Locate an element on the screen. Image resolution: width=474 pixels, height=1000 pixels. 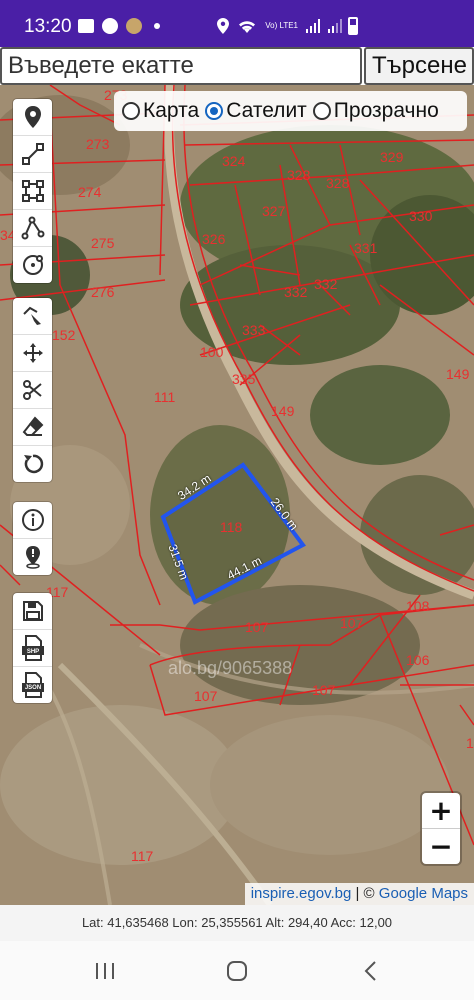
zoom-out-button: − is located at coordinates (441, 846).